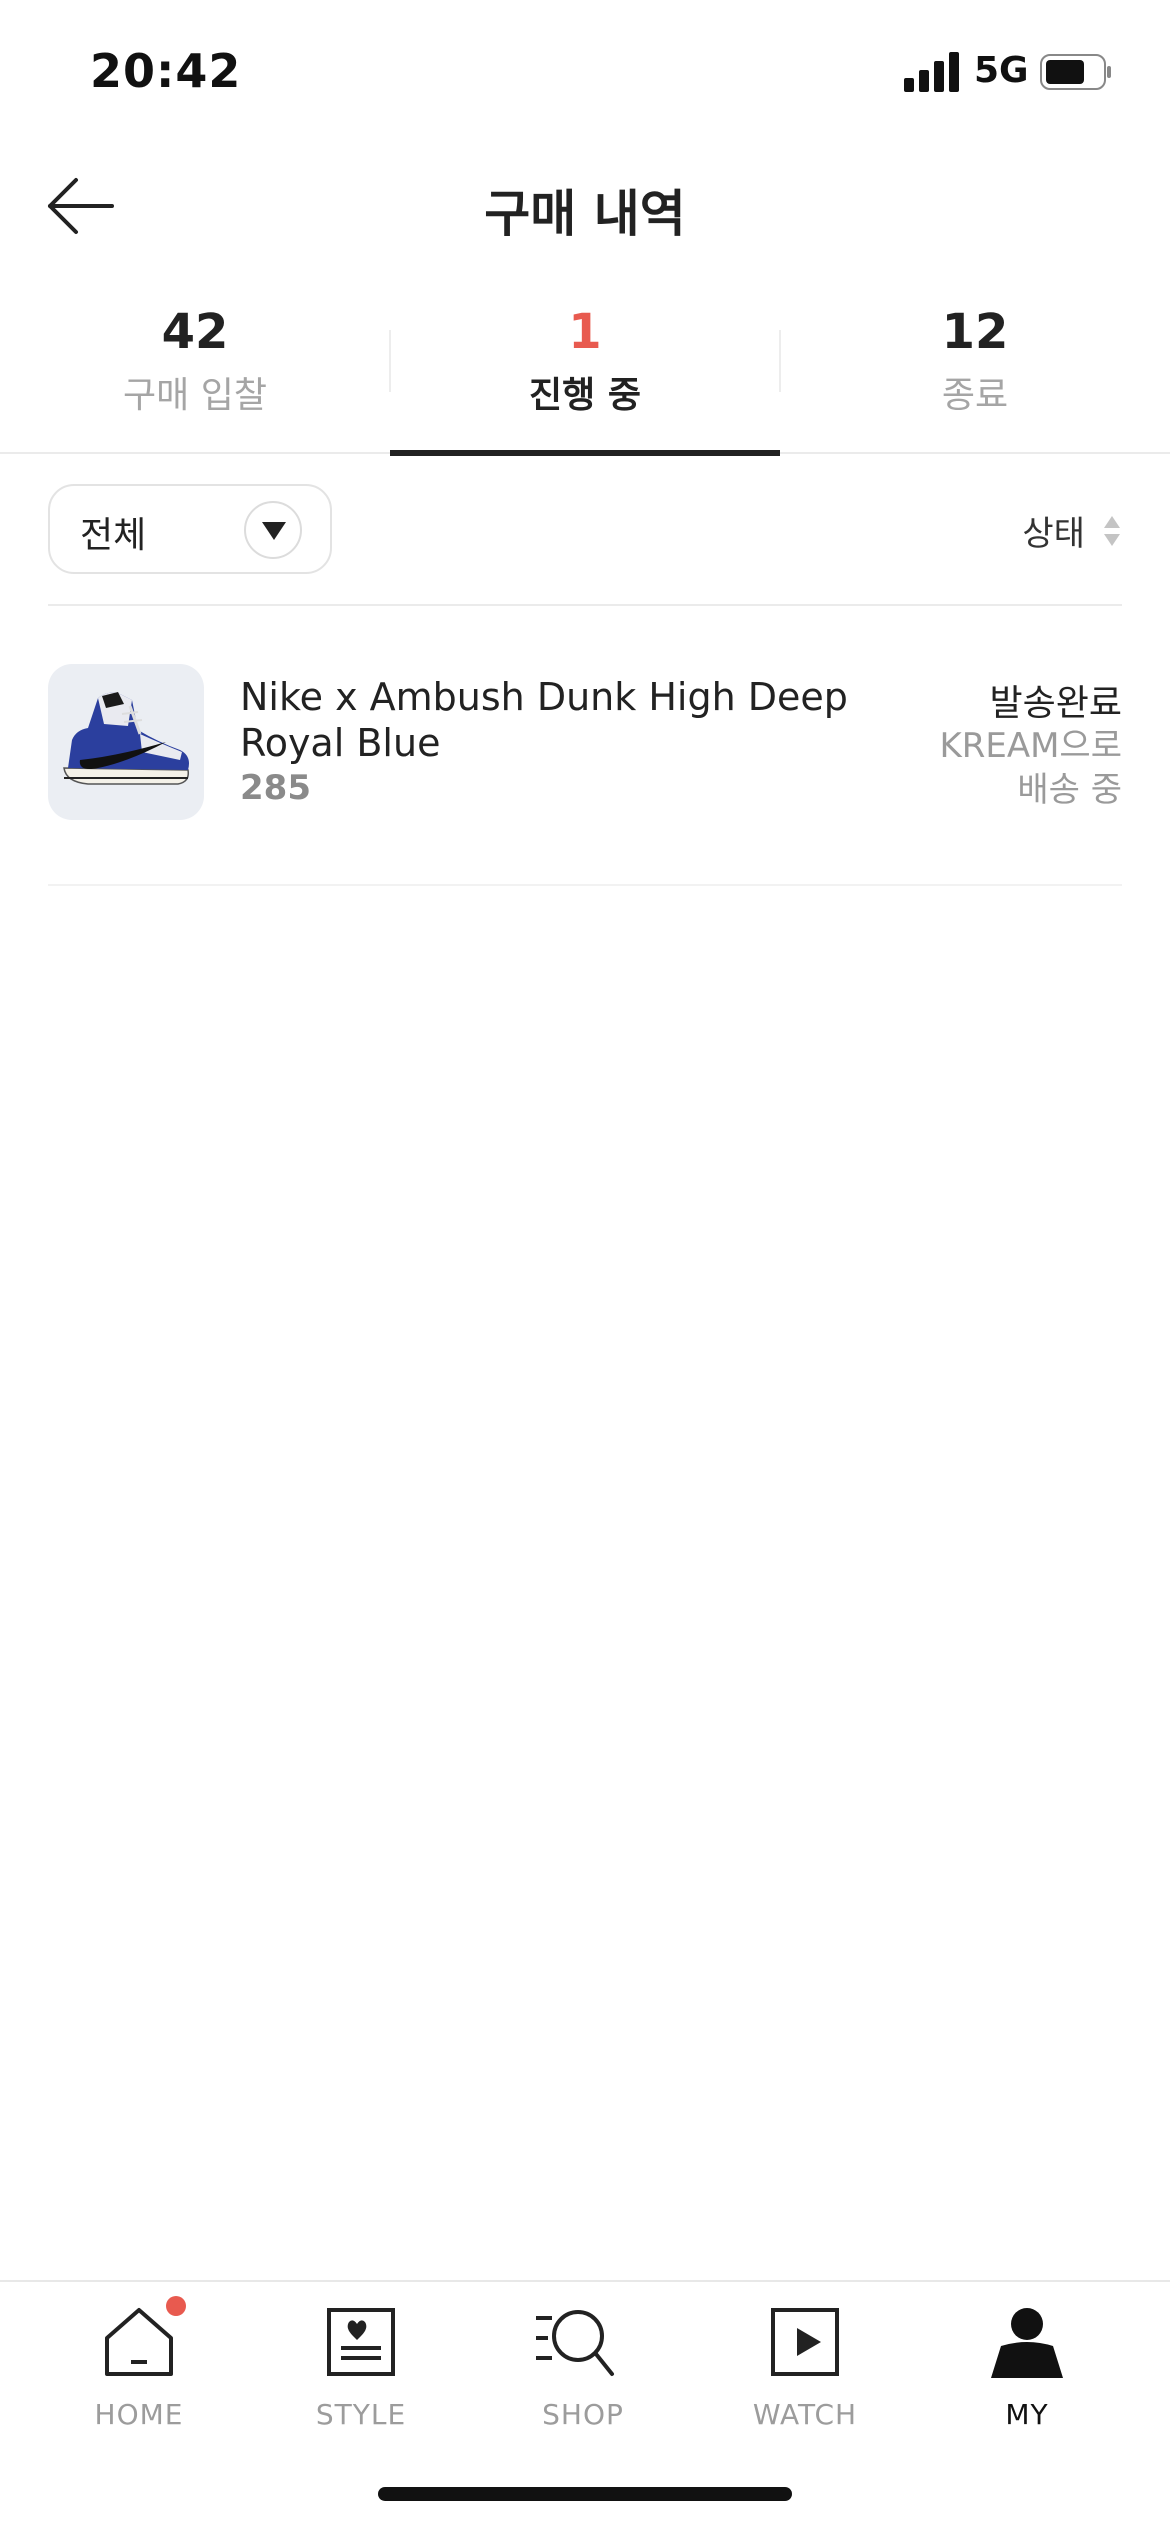 This screenshot has width=1170, height=2532. Describe the element at coordinates (544, 720) in the screenshot. I see `product-name: Nike x Ambush Dunk High Deep Royal Blue` at that location.